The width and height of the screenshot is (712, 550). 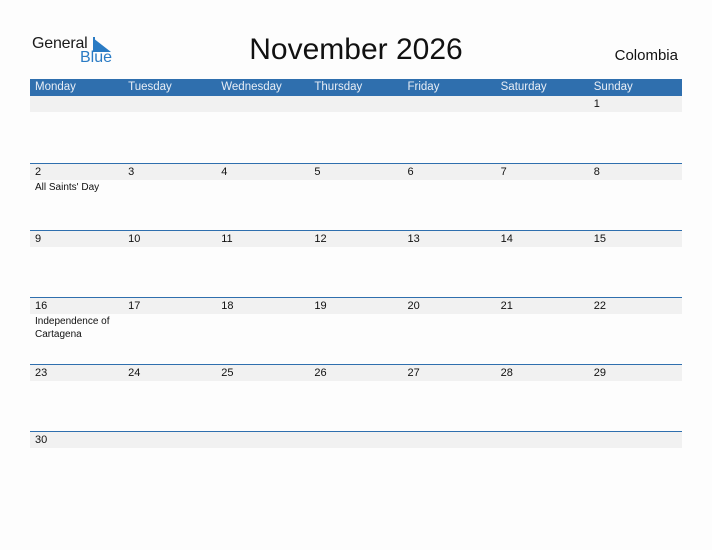 What do you see at coordinates (596, 172) in the screenshot?
I see `day-number: 8` at bounding box center [596, 172].